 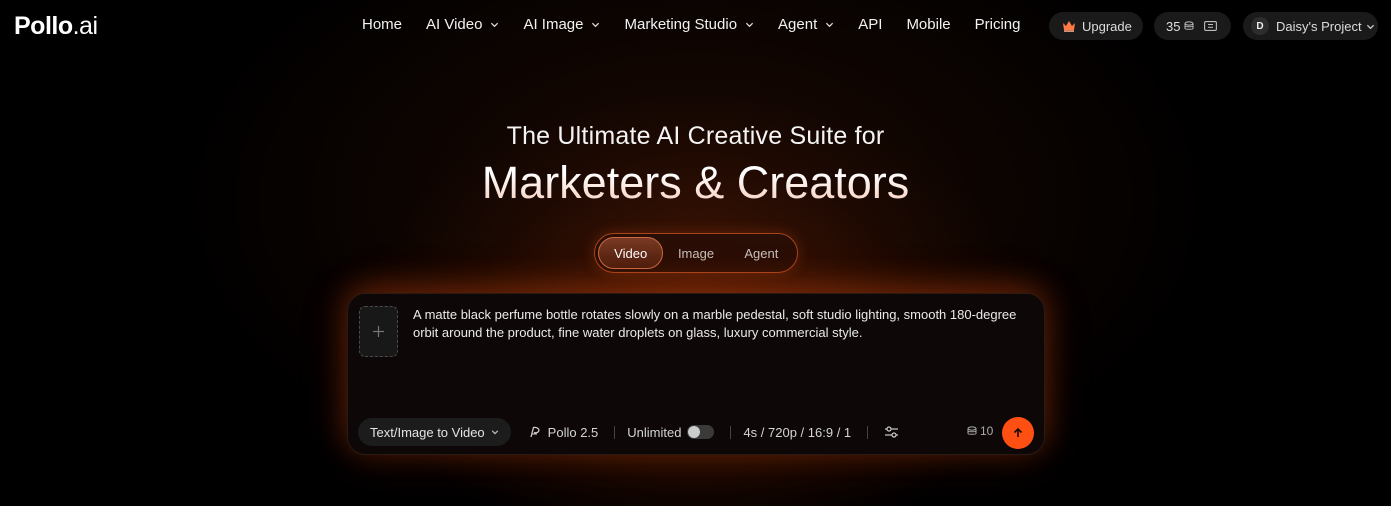 What do you see at coordinates (798, 24) in the screenshot?
I see `nav-item-label: Agent` at bounding box center [798, 24].